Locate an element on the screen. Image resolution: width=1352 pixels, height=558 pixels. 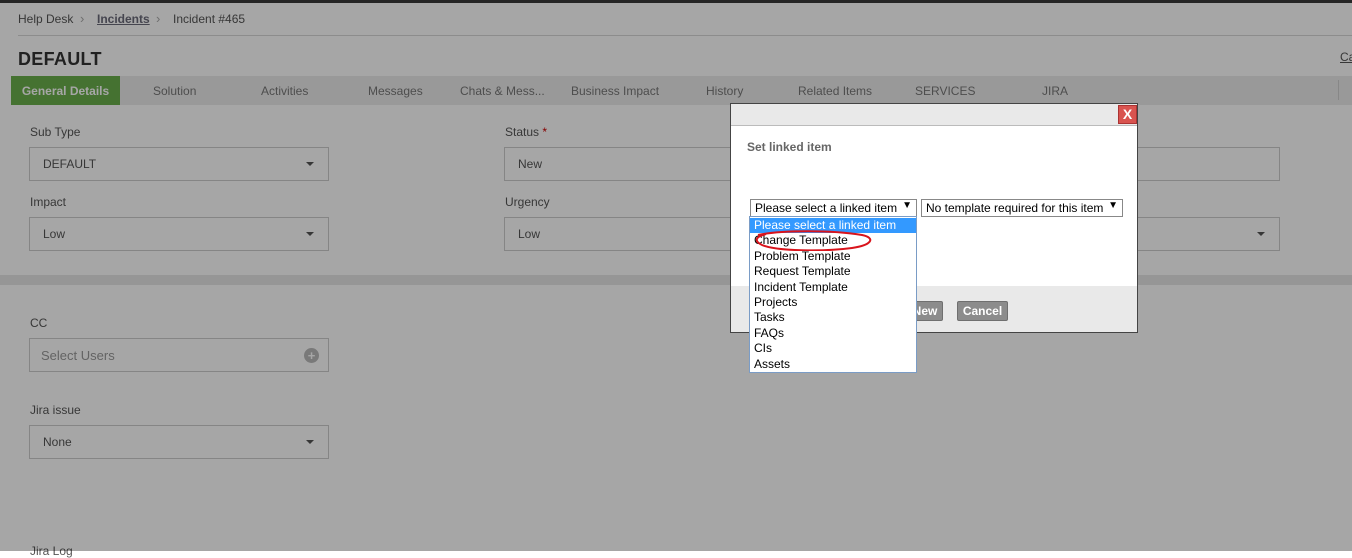
linked-item-select: Please select a linked item ▼ is located at coordinates (833, 208).